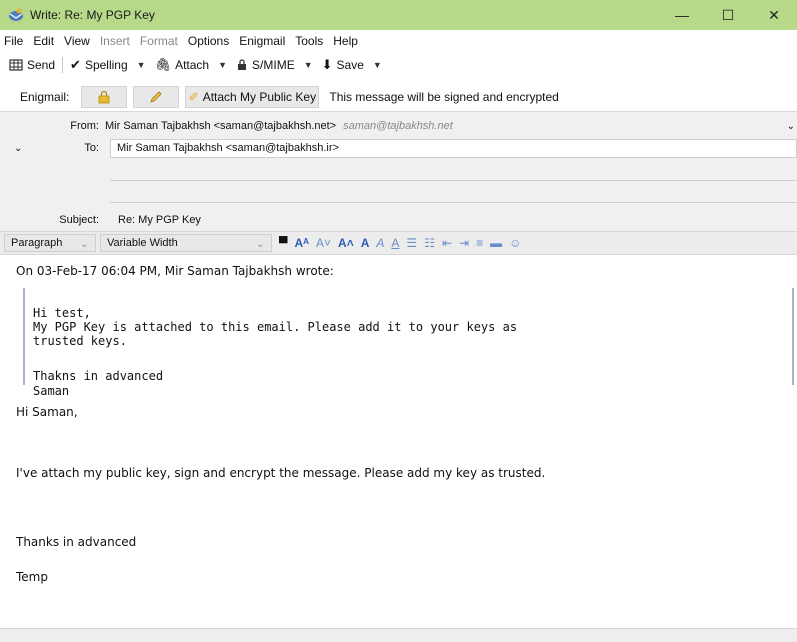 Image resolution: width=797 pixels, height=642 pixels. What do you see at coordinates (159, 41) in the screenshot?
I see `menu-format: Format` at bounding box center [159, 41].